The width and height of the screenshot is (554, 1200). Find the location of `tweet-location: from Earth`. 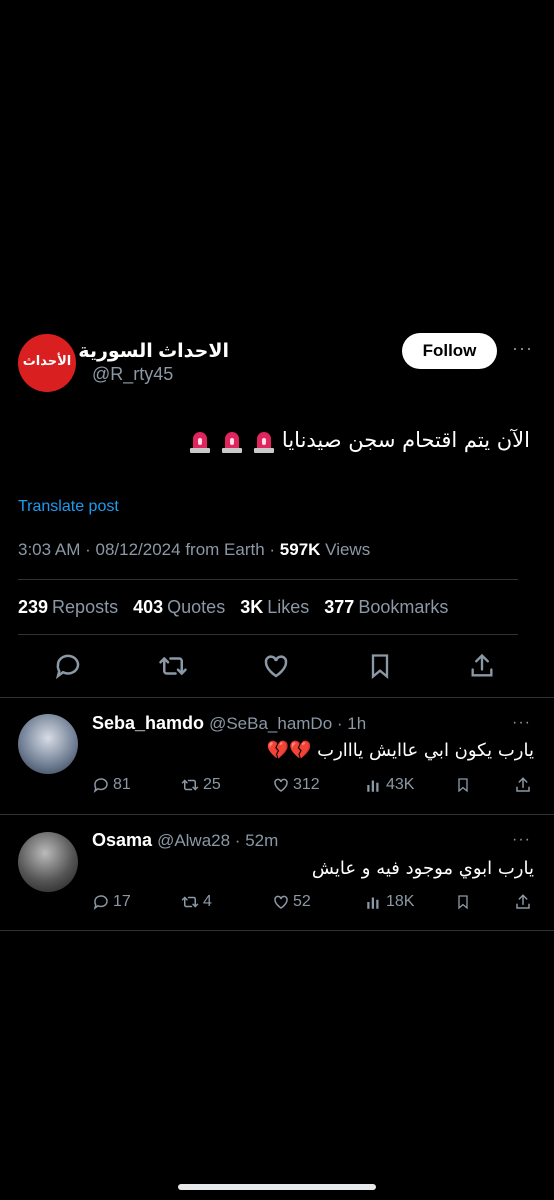

tweet-location: from Earth is located at coordinates (225, 549).